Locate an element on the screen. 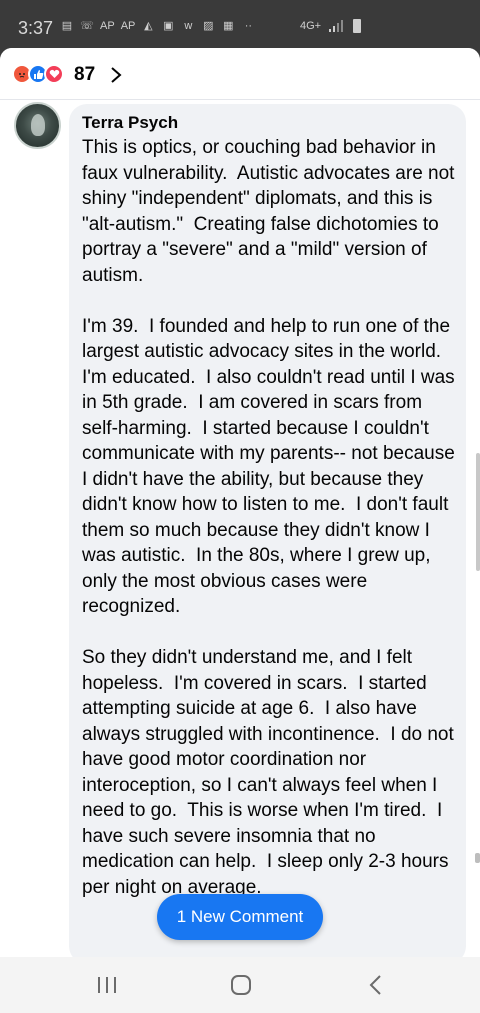 The height and width of the screenshot is (1013, 480). reactions-bar: 87 is located at coordinates (240, 74).